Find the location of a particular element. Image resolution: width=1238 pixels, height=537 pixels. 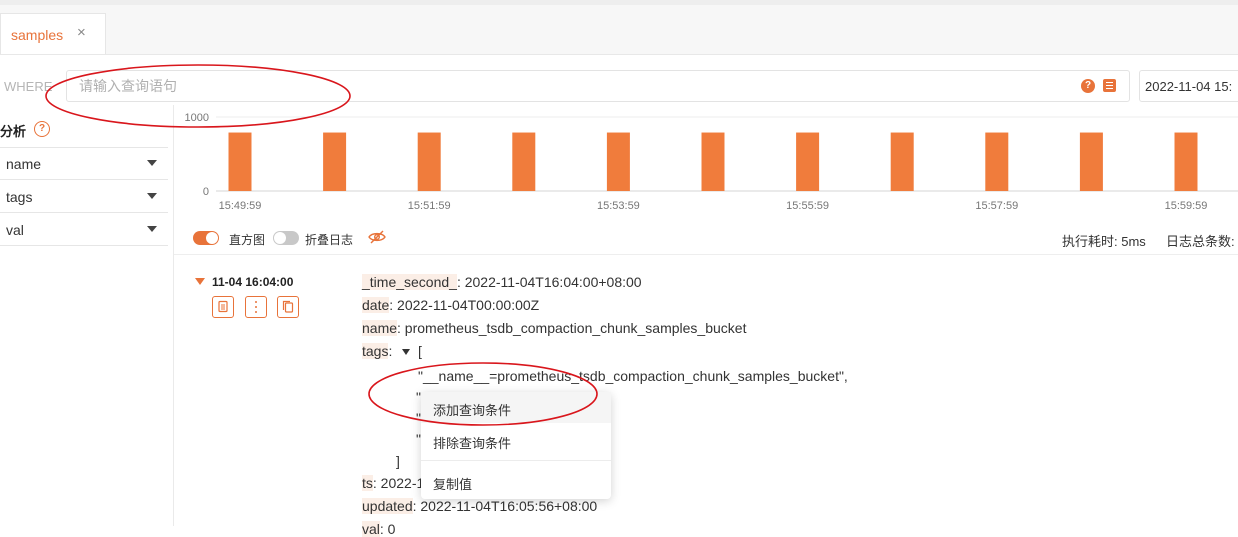

fold-log-label: 折叠日志 is located at coordinates (329, 240).